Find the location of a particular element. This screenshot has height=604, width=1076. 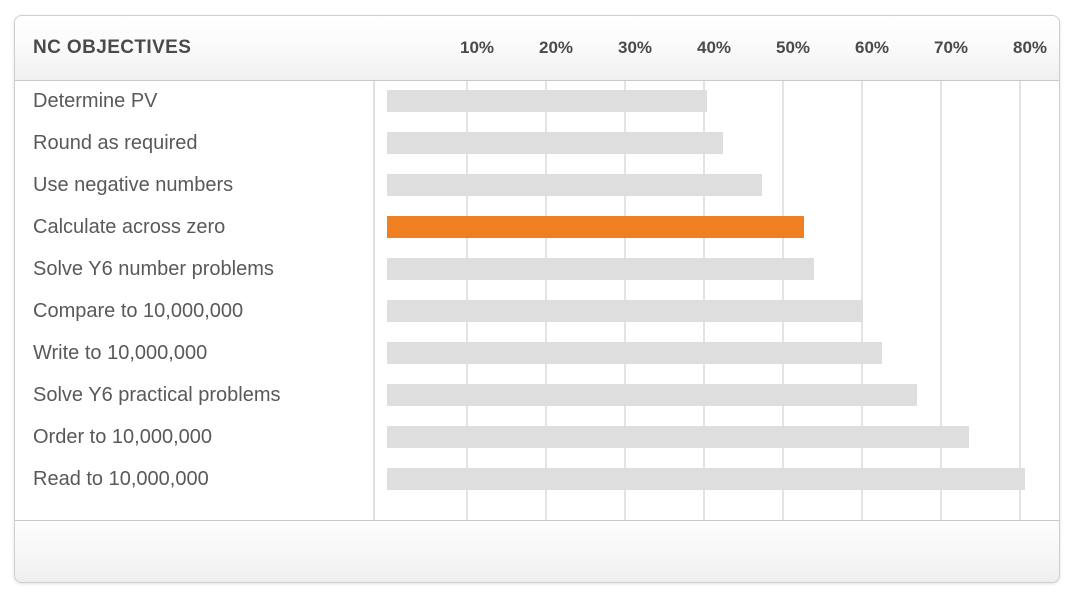

axis-tick-label-40: 40% is located at coordinates (714, 47).